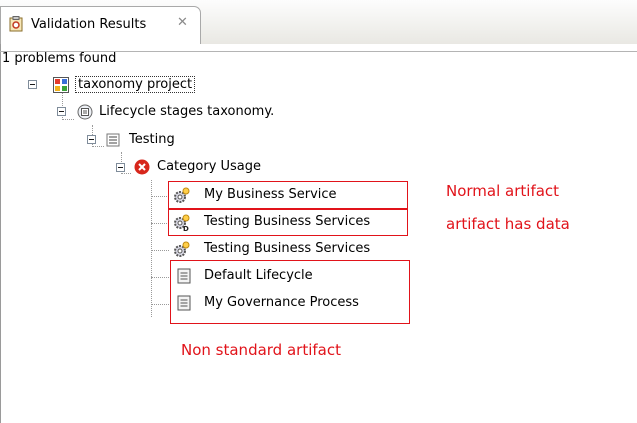 The image size is (637, 423). What do you see at coordinates (61, 85) in the screenshot?
I see `project-grid-icon` at bounding box center [61, 85].